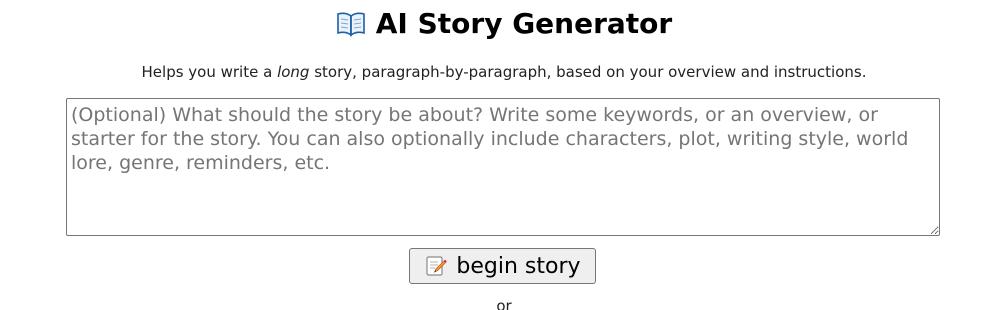 The width and height of the screenshot is (992, 310). Describe the element at coordinates (518, 266) in the screenshot. I see `begin-story-label: begin story` at that location.